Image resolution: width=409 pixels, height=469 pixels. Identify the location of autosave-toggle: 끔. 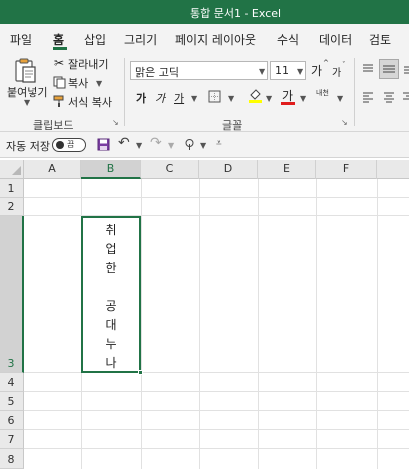
(69, 145).